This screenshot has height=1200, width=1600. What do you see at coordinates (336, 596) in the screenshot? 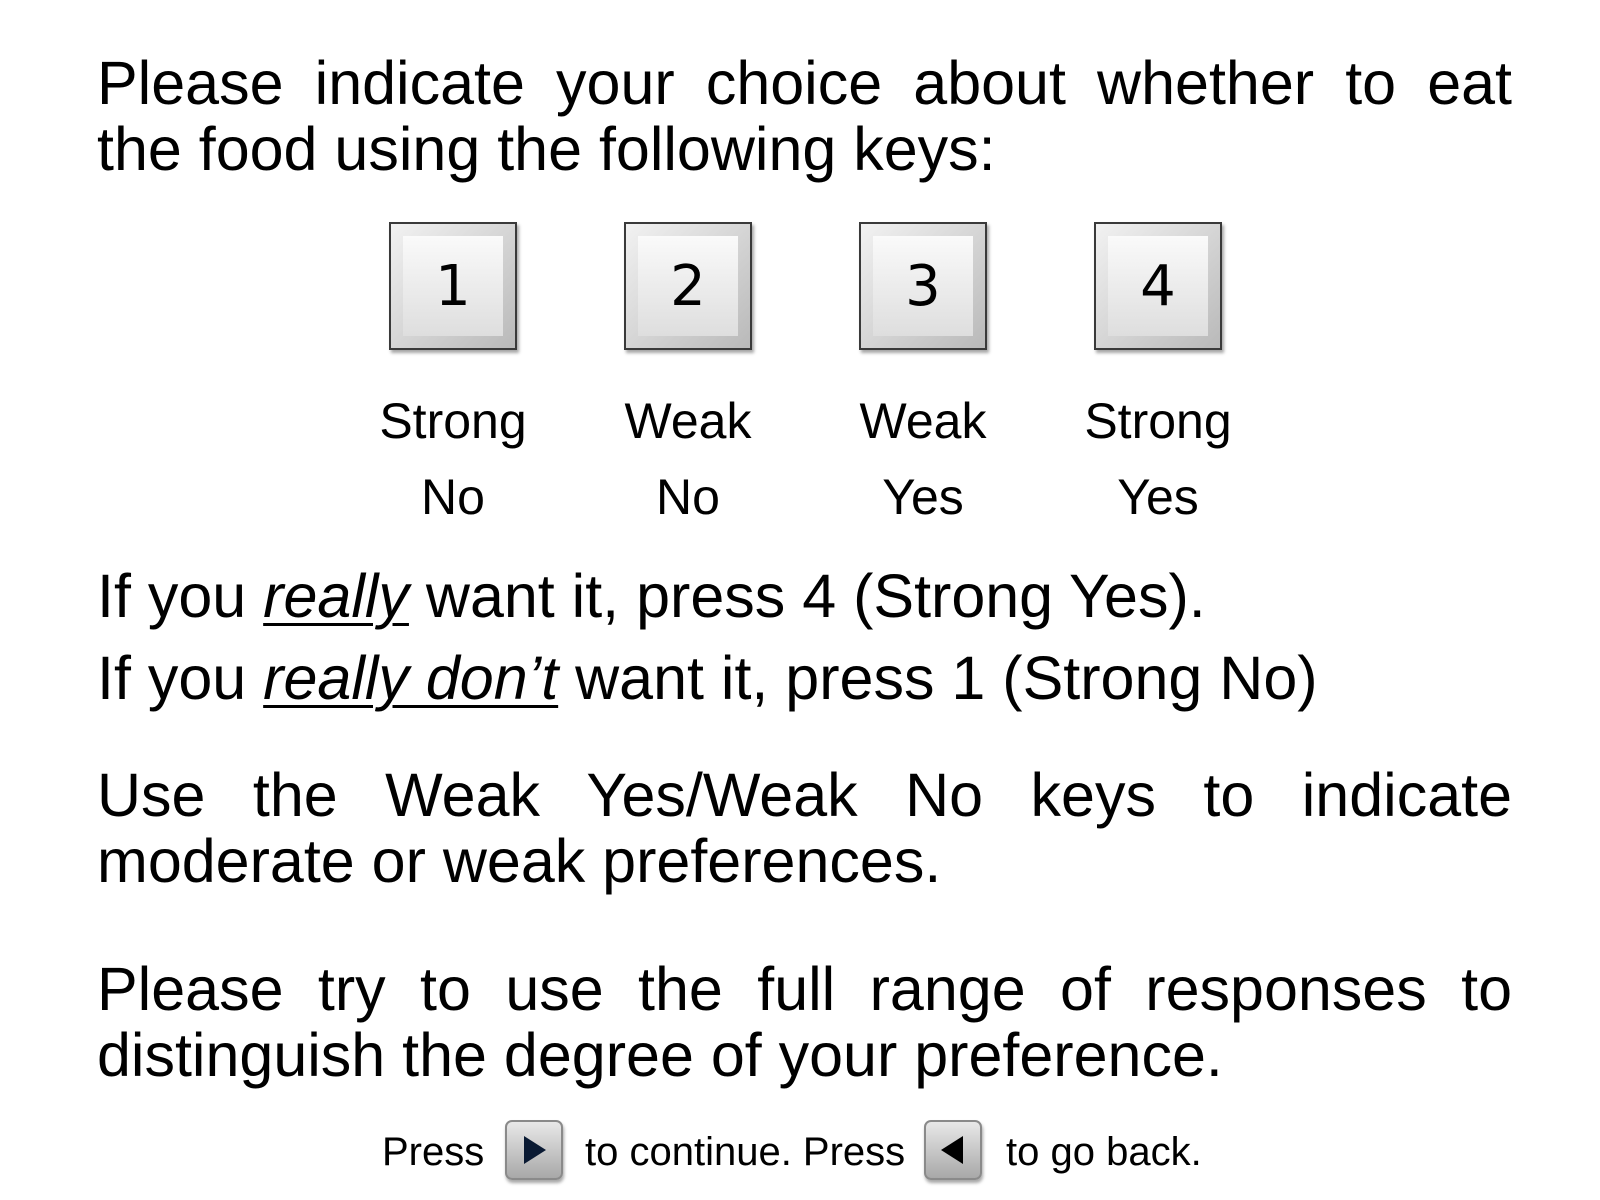
I see `strong-yes-emphasis: really` at bounding box center [336, 596].